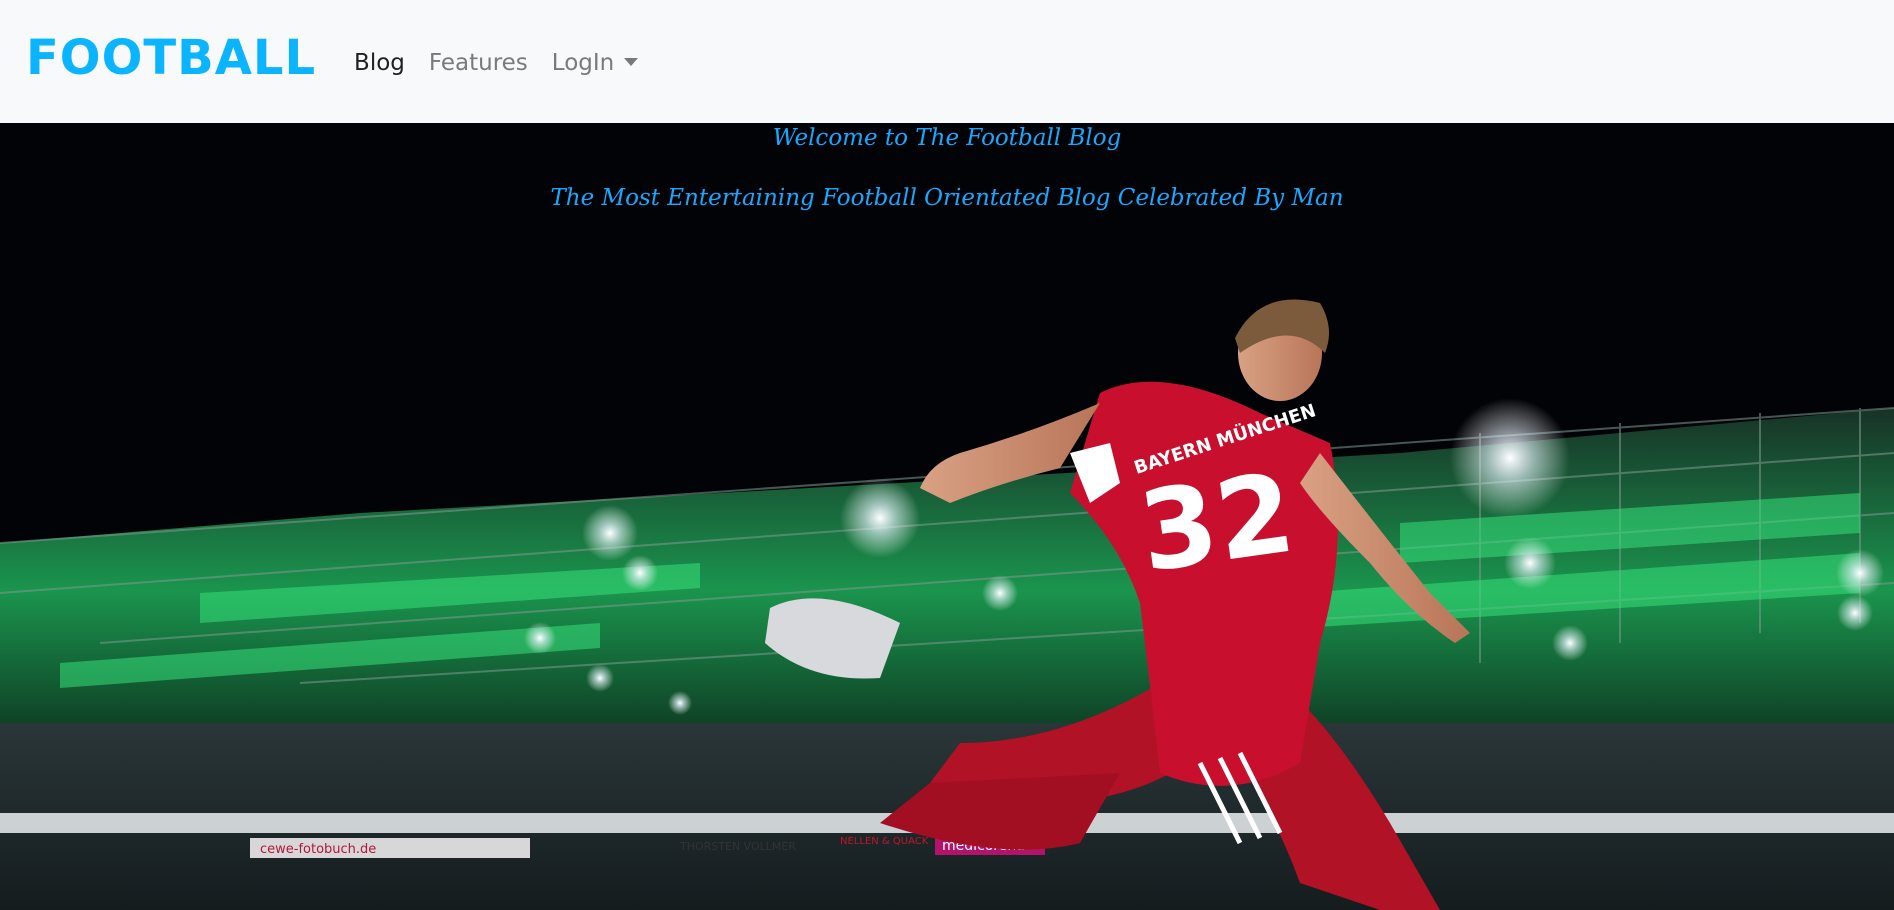 This screenshot has height=910, width=1894. I want to click on ad-text-cewe: cewe-fotobuch.de, so click(318, 849).